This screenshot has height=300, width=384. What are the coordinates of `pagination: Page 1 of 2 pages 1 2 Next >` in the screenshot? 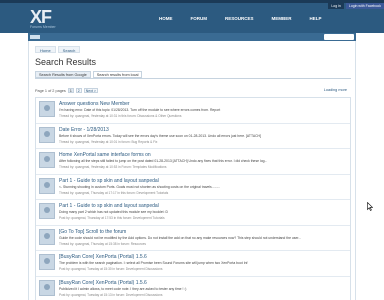 It's located at (66, 90).